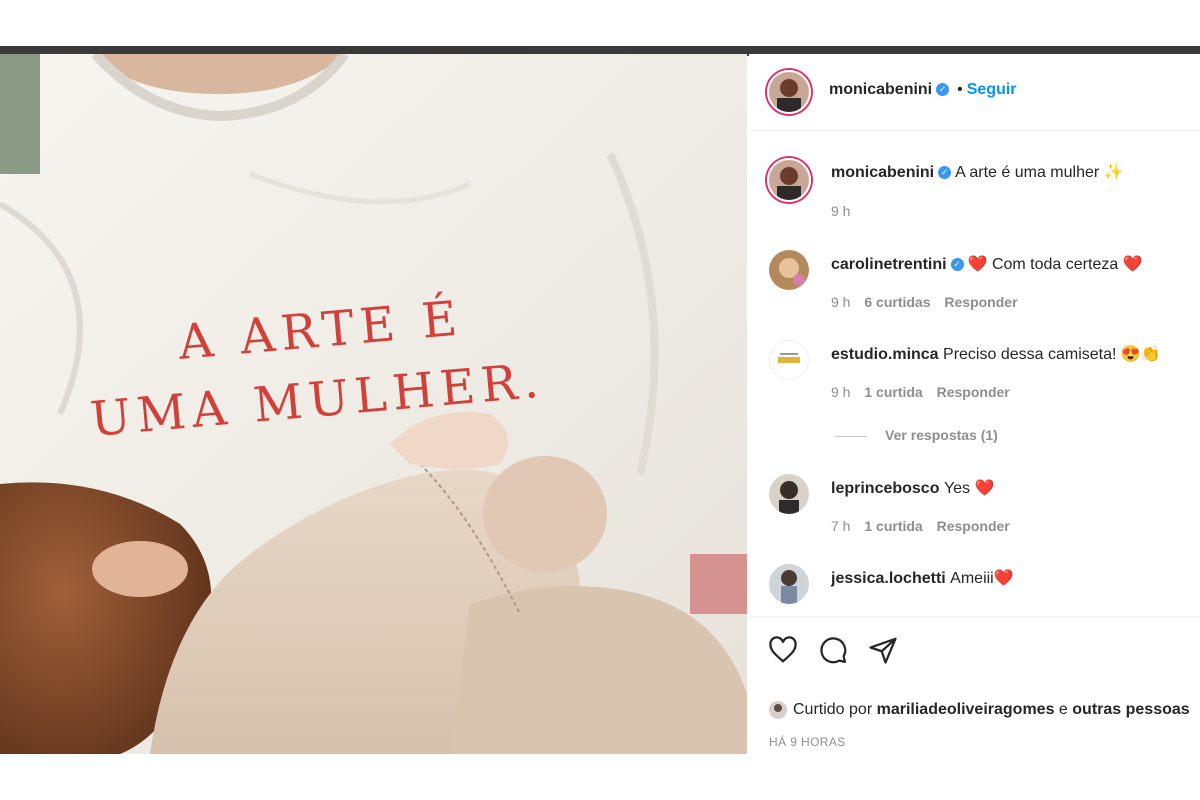 This screenshot has width=1200, height=800. Describe the element at coordinates (974, 588) in the screenshot. I see `comment-item: jessica.lochetti Ameiii❤️` at that location.